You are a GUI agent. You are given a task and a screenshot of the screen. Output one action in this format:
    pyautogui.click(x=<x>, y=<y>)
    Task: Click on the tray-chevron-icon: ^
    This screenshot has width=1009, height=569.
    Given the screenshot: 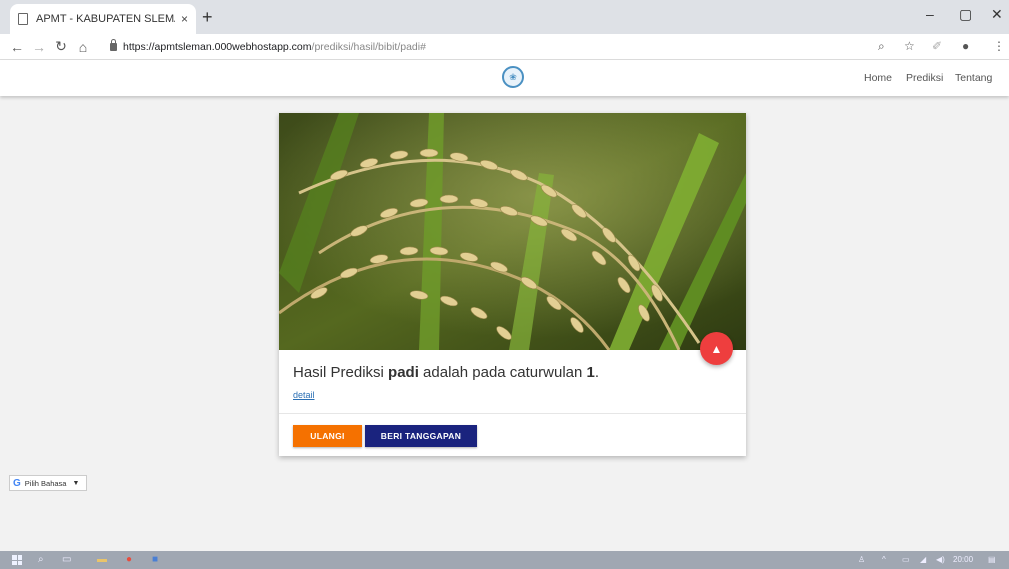 What is the action you would take?
    pyautogui.click(x=884, y=559)
    